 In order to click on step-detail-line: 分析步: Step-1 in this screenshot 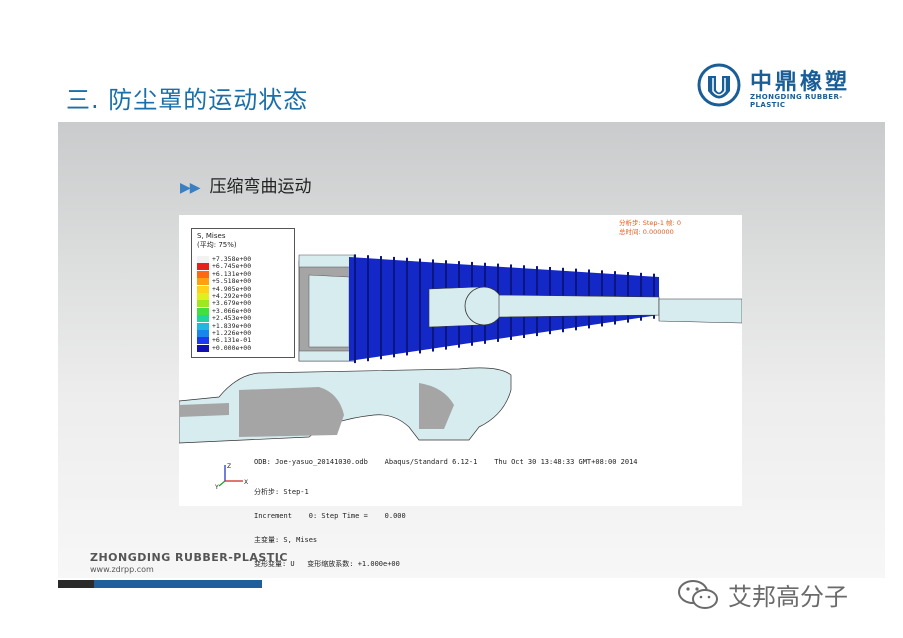, I will do `click(281, 492)`.